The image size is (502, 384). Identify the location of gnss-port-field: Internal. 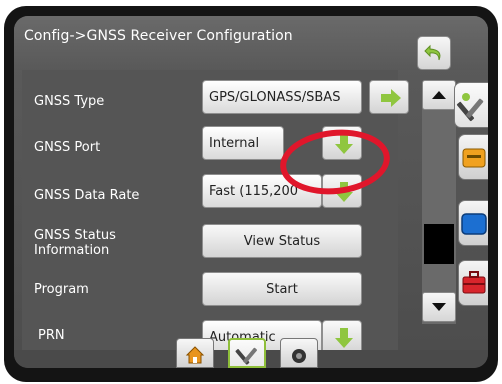
(243, 143).